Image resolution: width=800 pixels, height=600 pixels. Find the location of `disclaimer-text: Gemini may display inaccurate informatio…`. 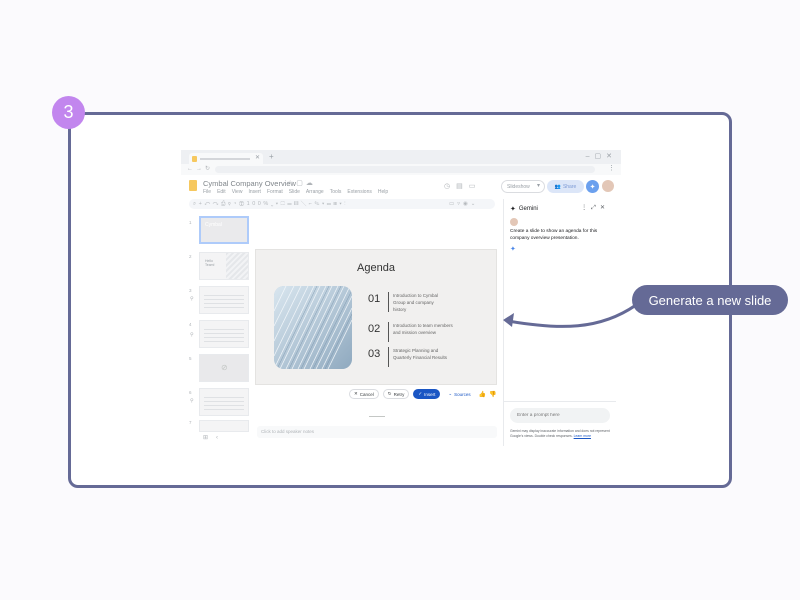

disclaimer-text: Gemini may display inaccurate informatio… is located at coordinates (560, 433).